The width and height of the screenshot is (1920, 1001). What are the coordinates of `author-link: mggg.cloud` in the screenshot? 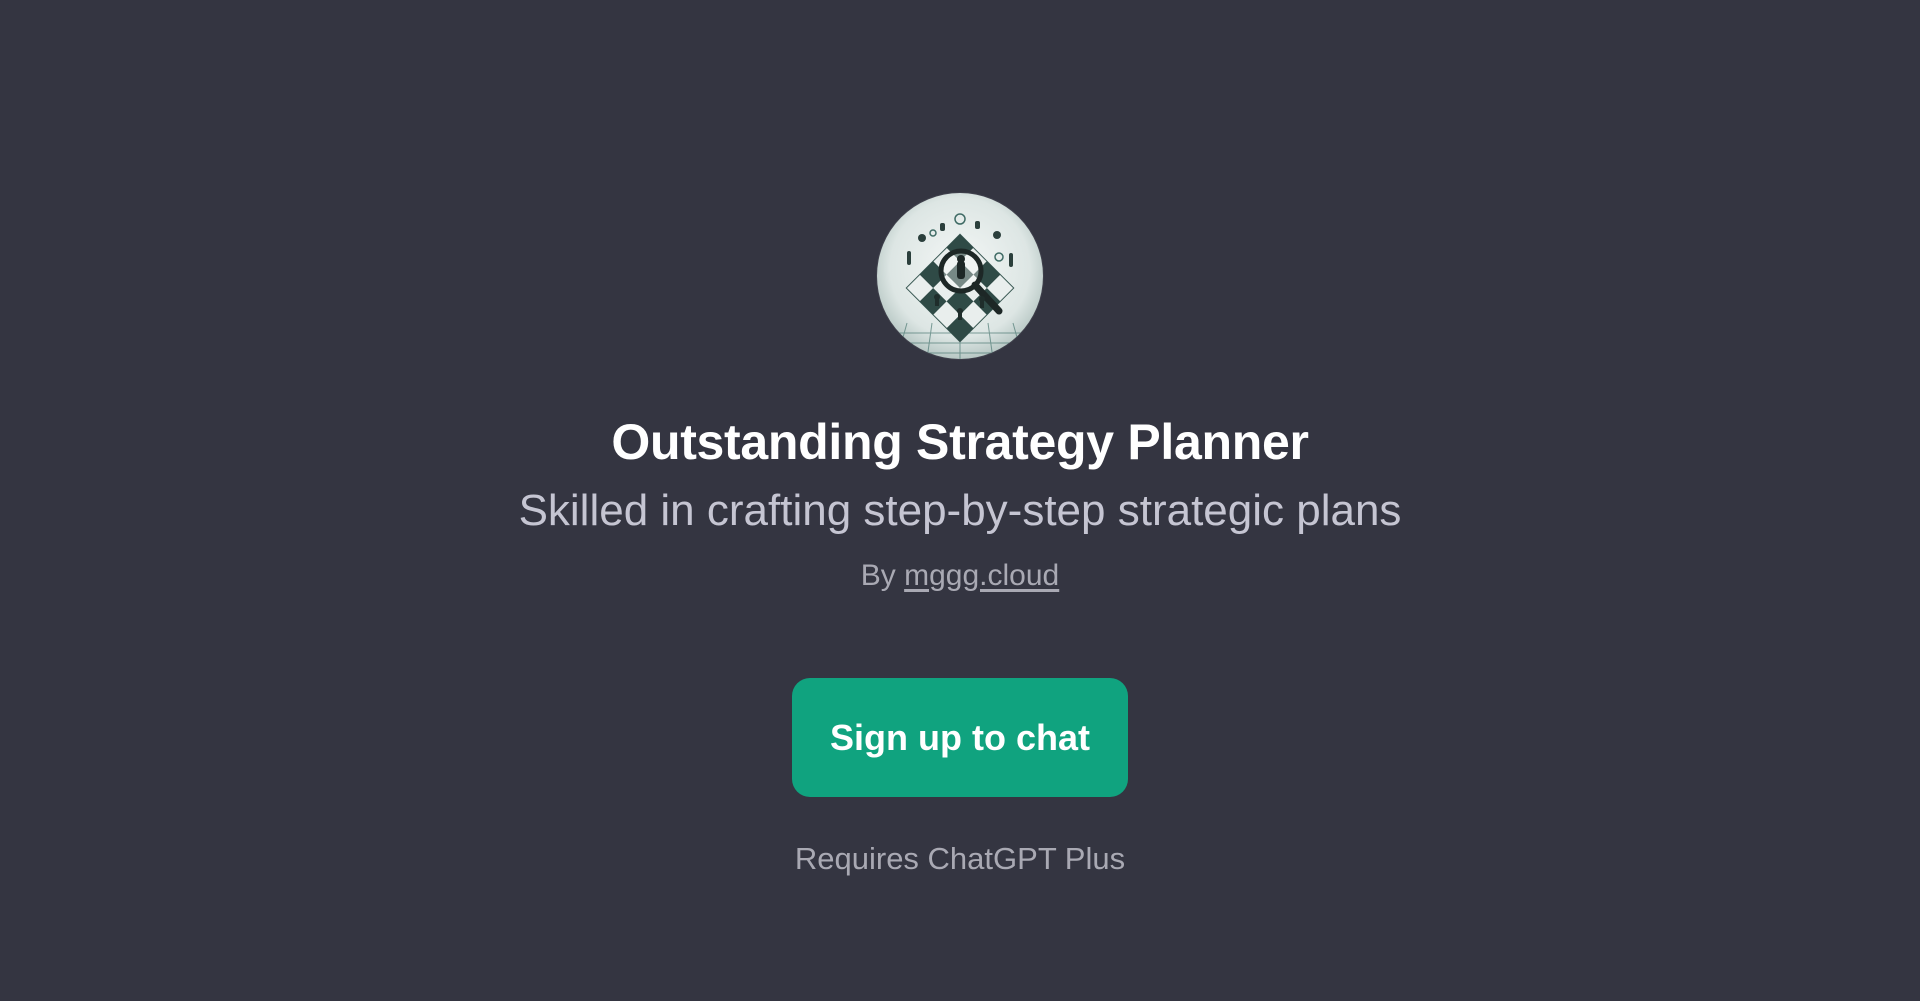 It's located at (981, 575).